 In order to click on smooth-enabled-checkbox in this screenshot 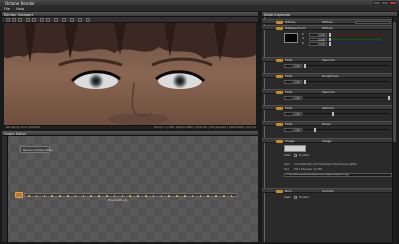, I will do `click(295, 197)`.